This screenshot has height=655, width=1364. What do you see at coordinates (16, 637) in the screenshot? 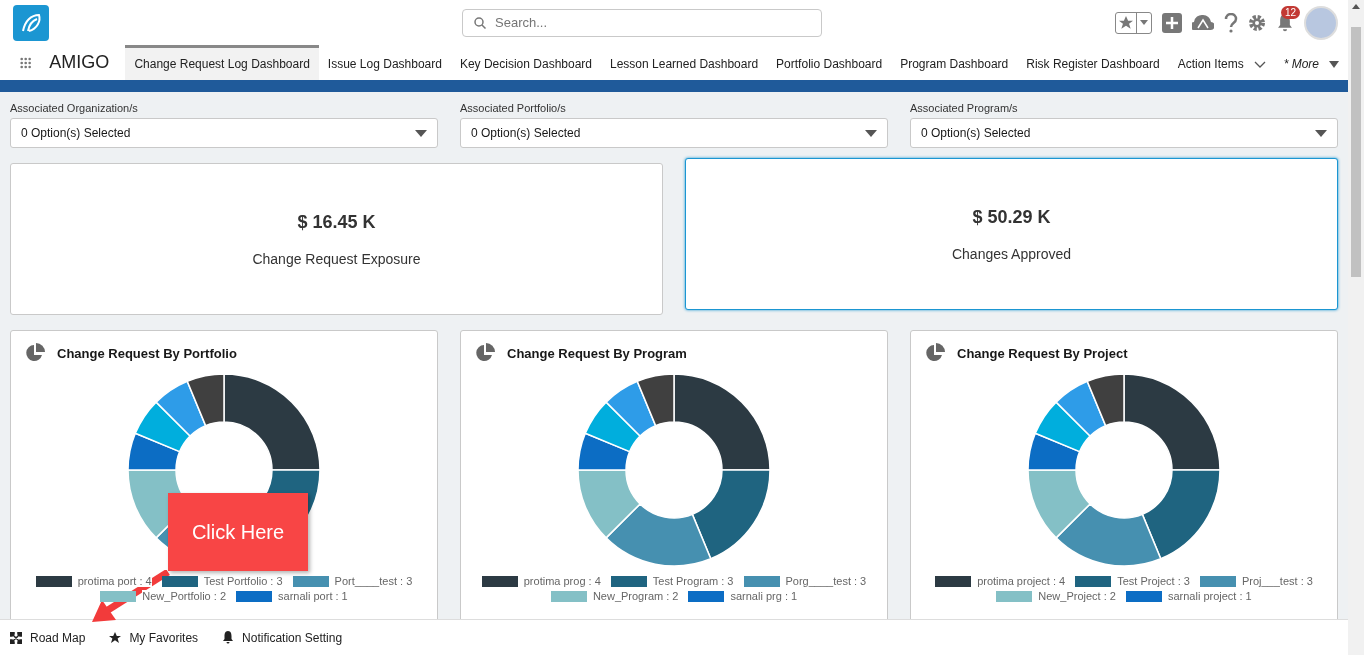
I see `crossed-arrows-icon` at bounding box center [16, 637].